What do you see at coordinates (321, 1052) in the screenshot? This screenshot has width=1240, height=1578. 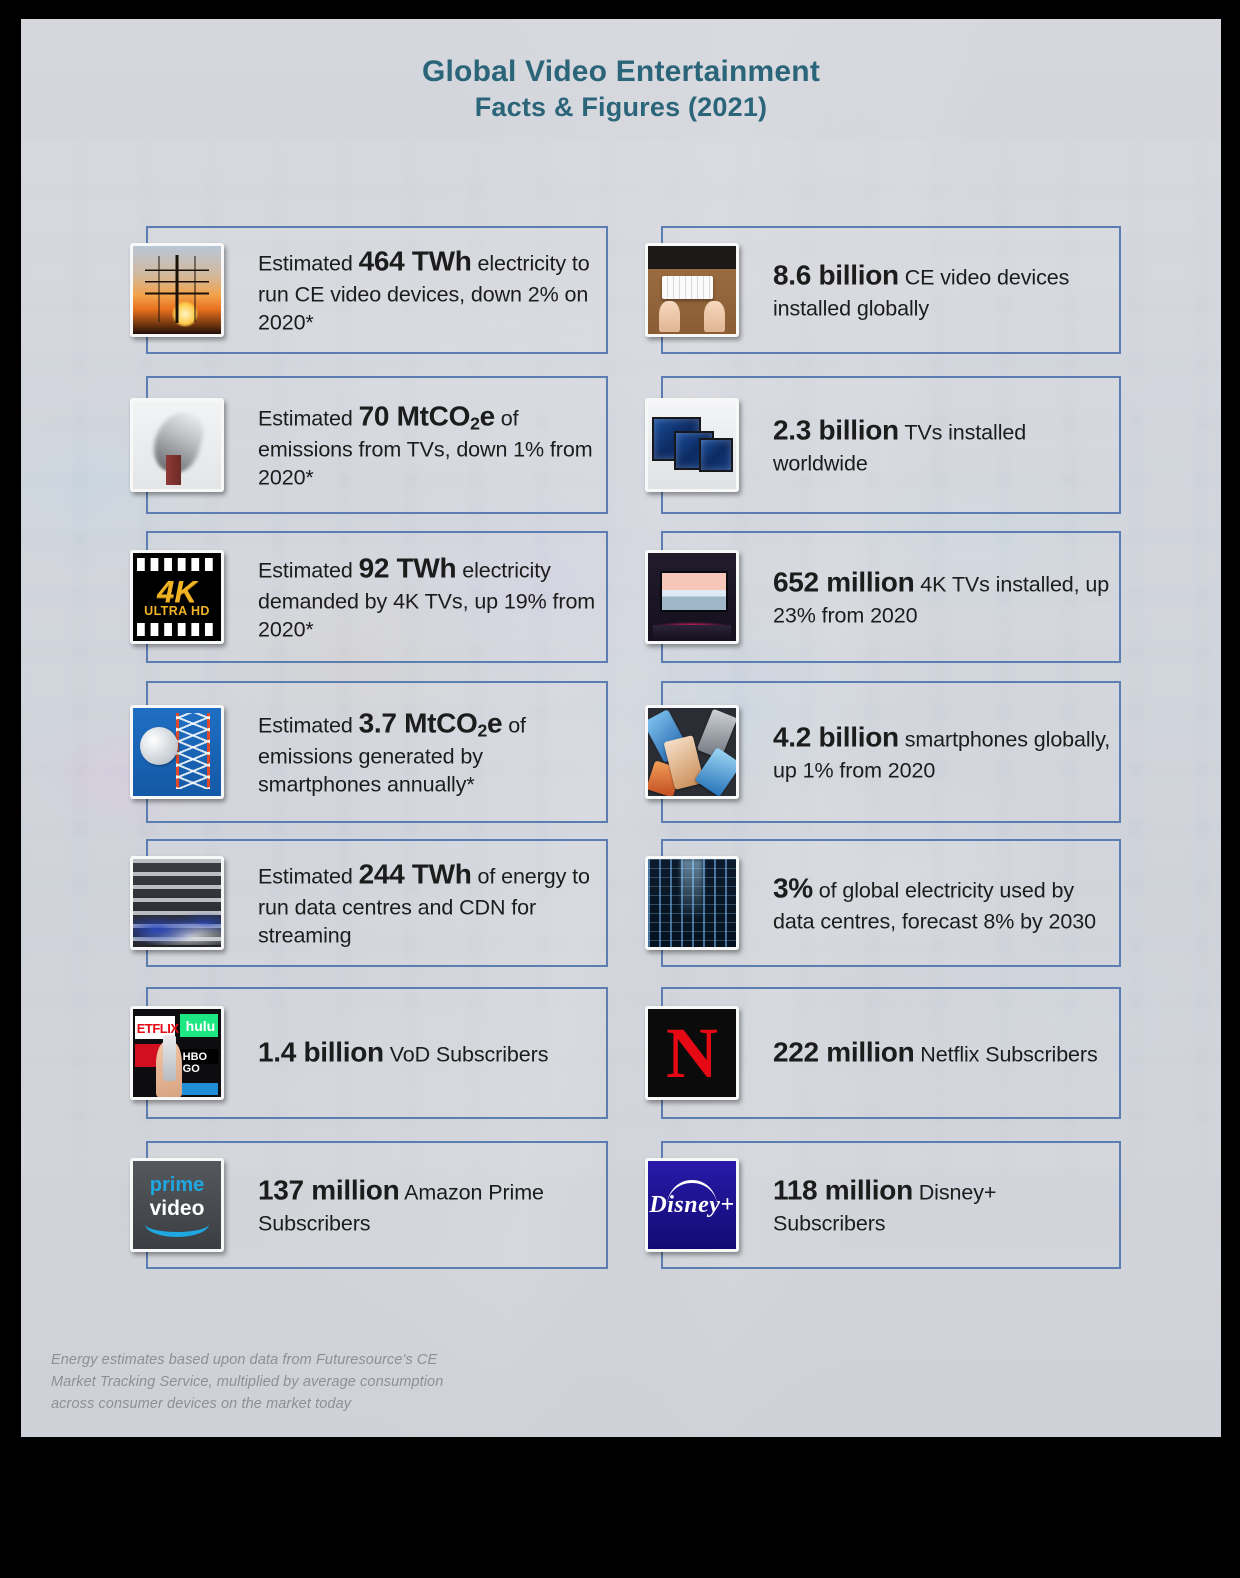 I see `fact-value: 1.4 billion` at bounding box center [321, 1052].